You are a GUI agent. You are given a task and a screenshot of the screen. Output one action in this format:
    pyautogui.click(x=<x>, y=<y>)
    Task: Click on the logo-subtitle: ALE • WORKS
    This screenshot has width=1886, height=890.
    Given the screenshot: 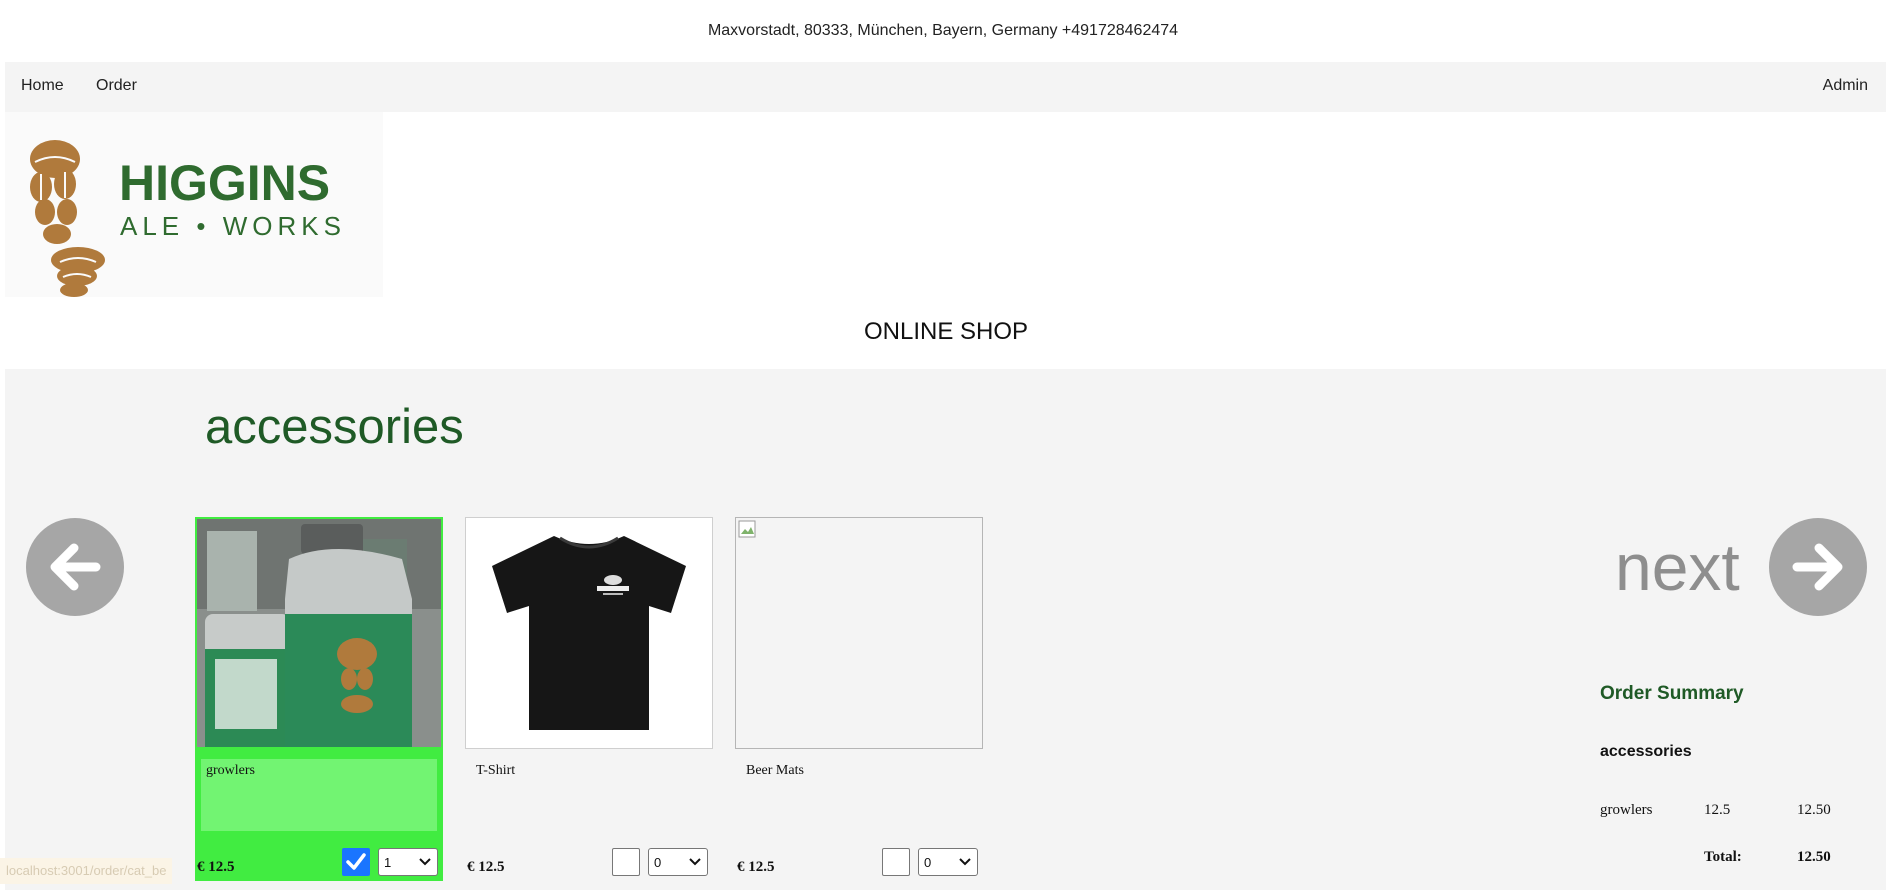 What is the action you would take?
    pyautogui.click(x=233, y=226)
    